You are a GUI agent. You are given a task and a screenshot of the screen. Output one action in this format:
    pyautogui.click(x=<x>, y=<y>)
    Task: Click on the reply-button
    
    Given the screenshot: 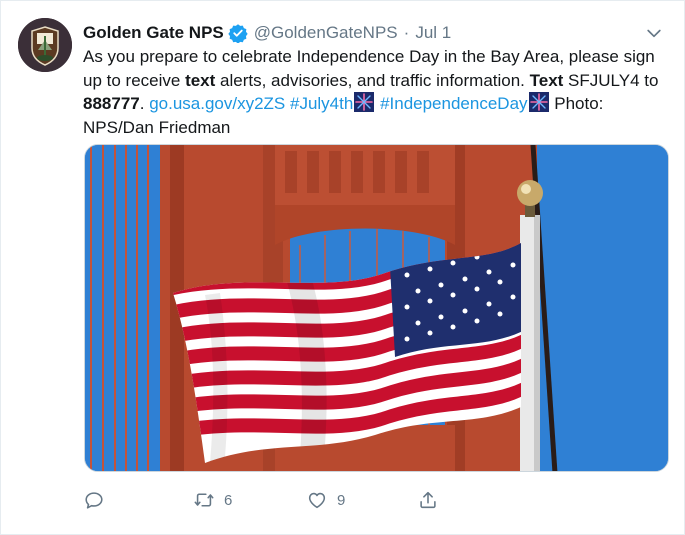 What is the action you would take?
    pyautogui.click(x=98, y=500)
    